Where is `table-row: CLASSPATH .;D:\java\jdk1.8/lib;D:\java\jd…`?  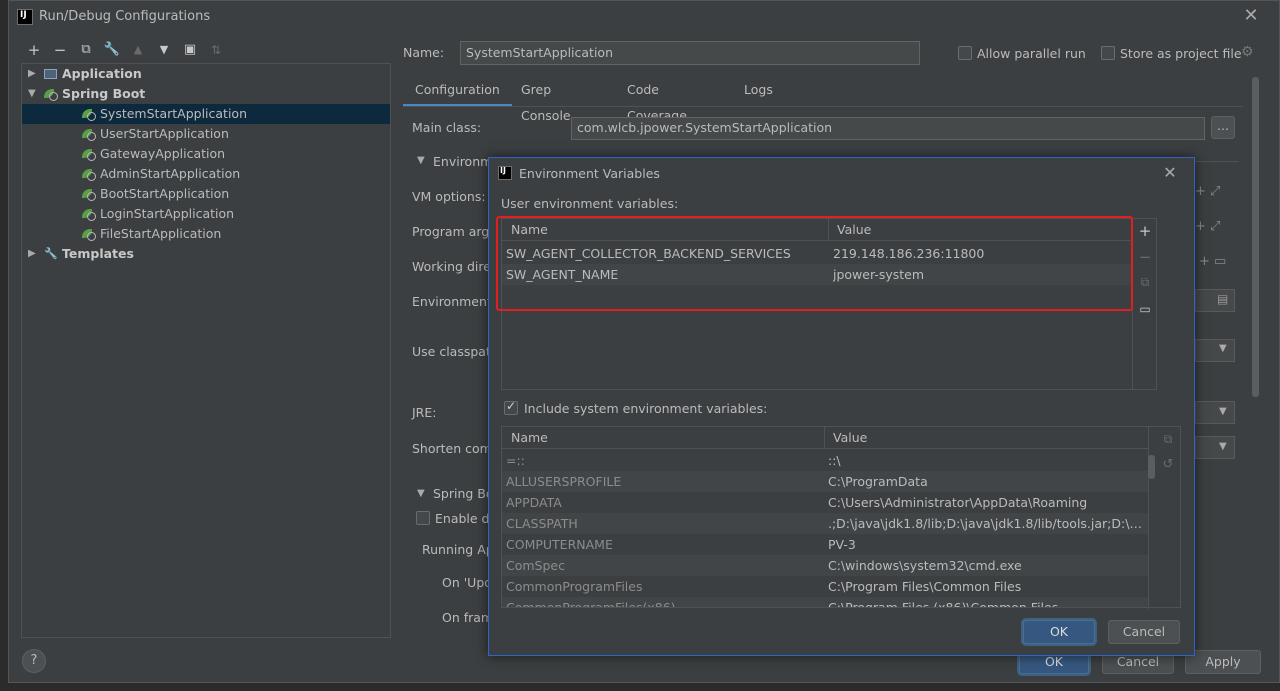 table-row: CLASSPATH .;D:\java\jdk1.8/lib;D:\java\jd… is located at coordinates (825, 523).